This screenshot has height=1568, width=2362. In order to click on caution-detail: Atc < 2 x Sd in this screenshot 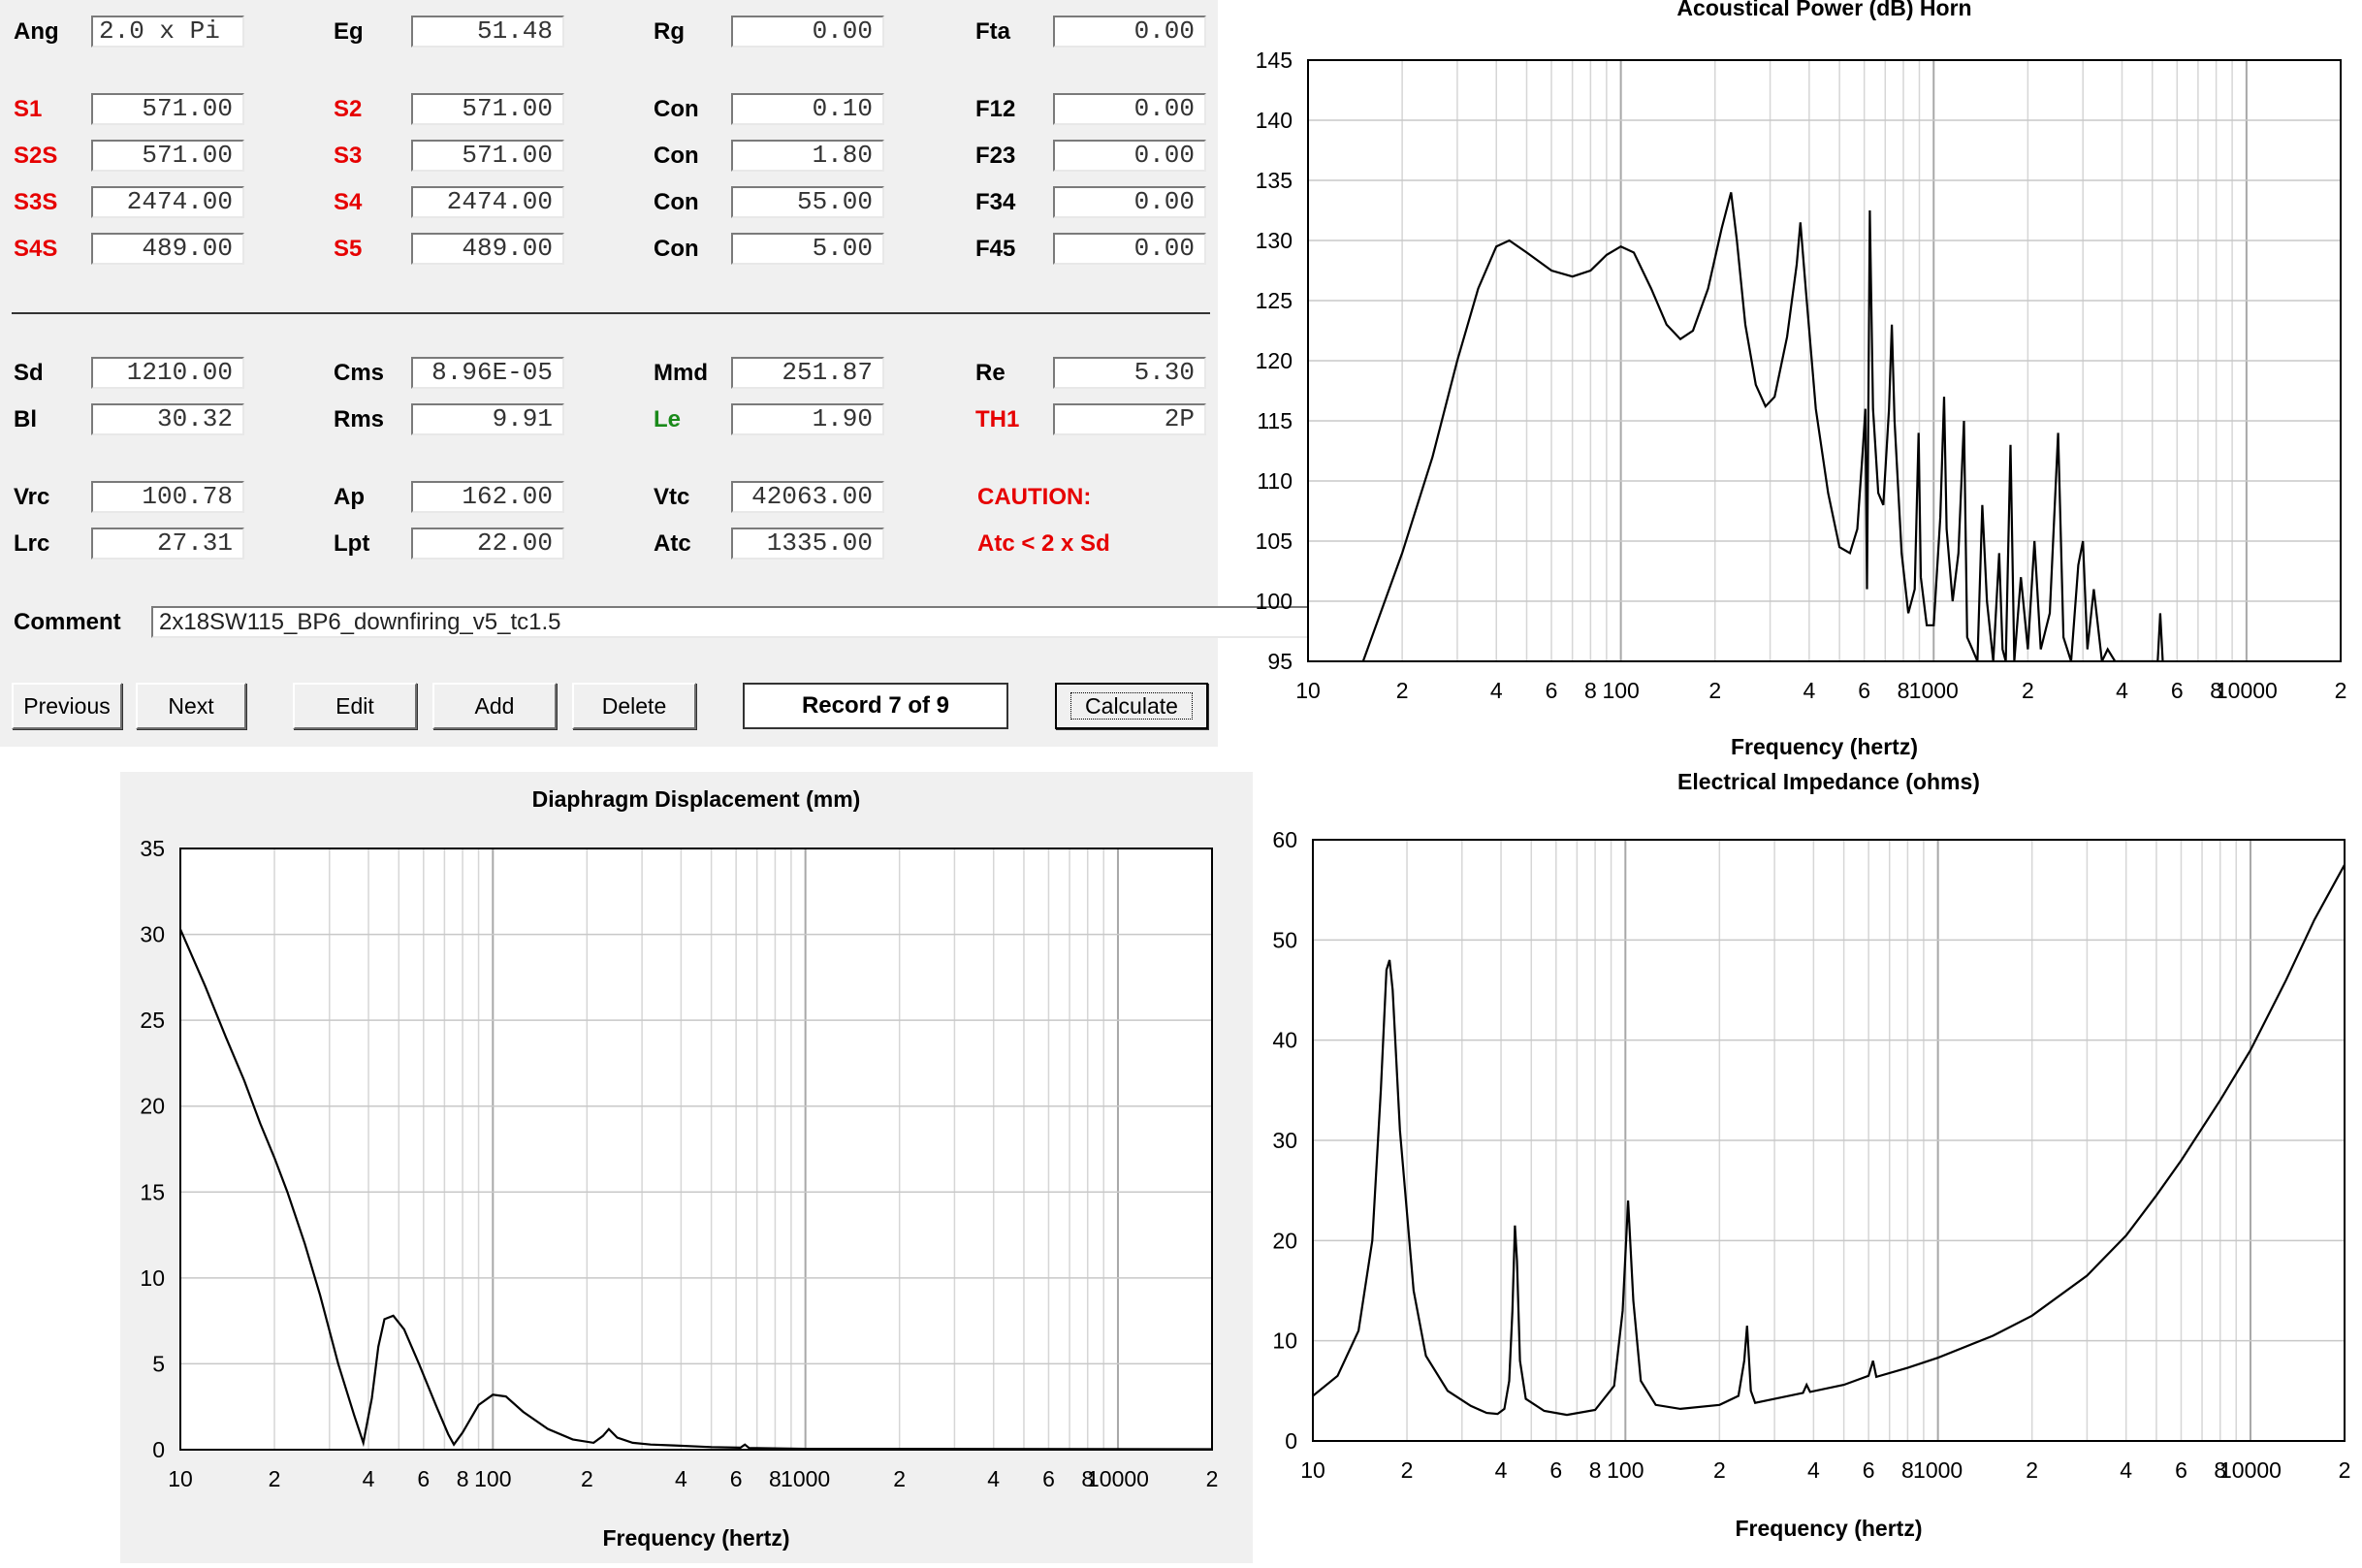, I will do `click(1043, 543)`.